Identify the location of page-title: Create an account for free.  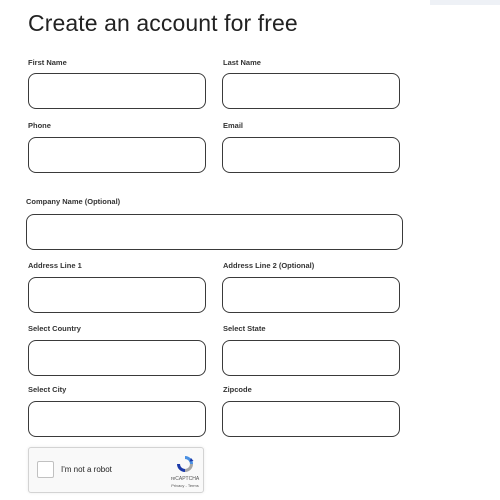
(163, 23).